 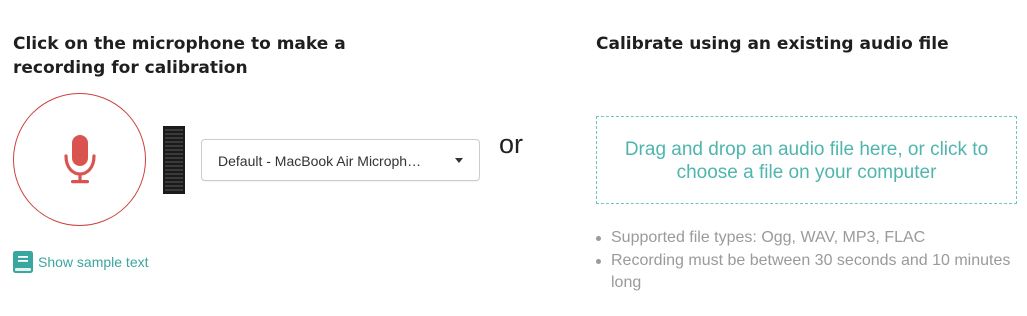 What do you see at coordinates (93, 262) in the screenshot?
I see `show-sample-text-label: Show sample text` at bounding box center [93, 262].